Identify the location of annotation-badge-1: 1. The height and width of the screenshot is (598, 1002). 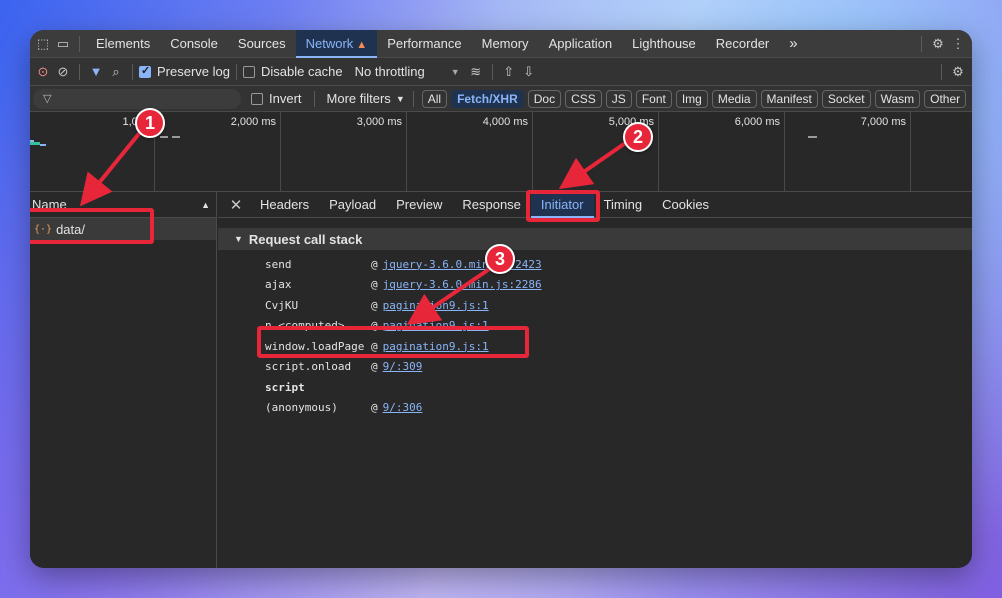
(150, 123).